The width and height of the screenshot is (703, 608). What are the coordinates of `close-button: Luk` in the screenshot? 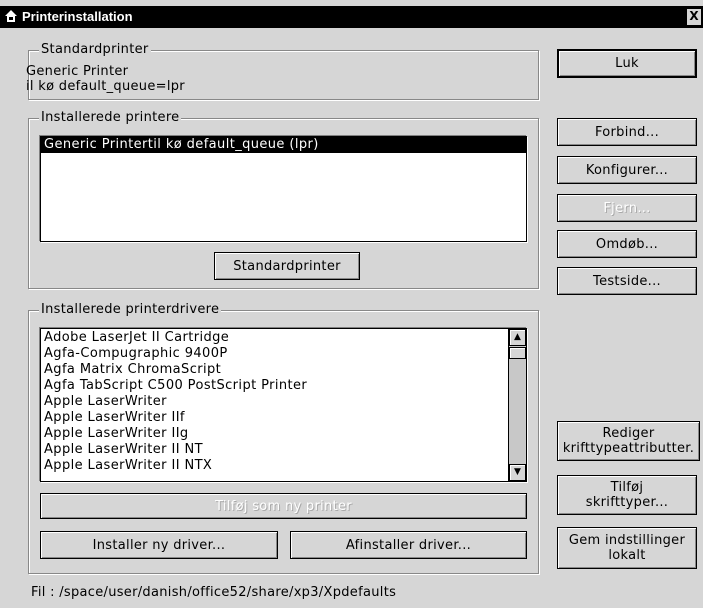 It's located at (627, 63).